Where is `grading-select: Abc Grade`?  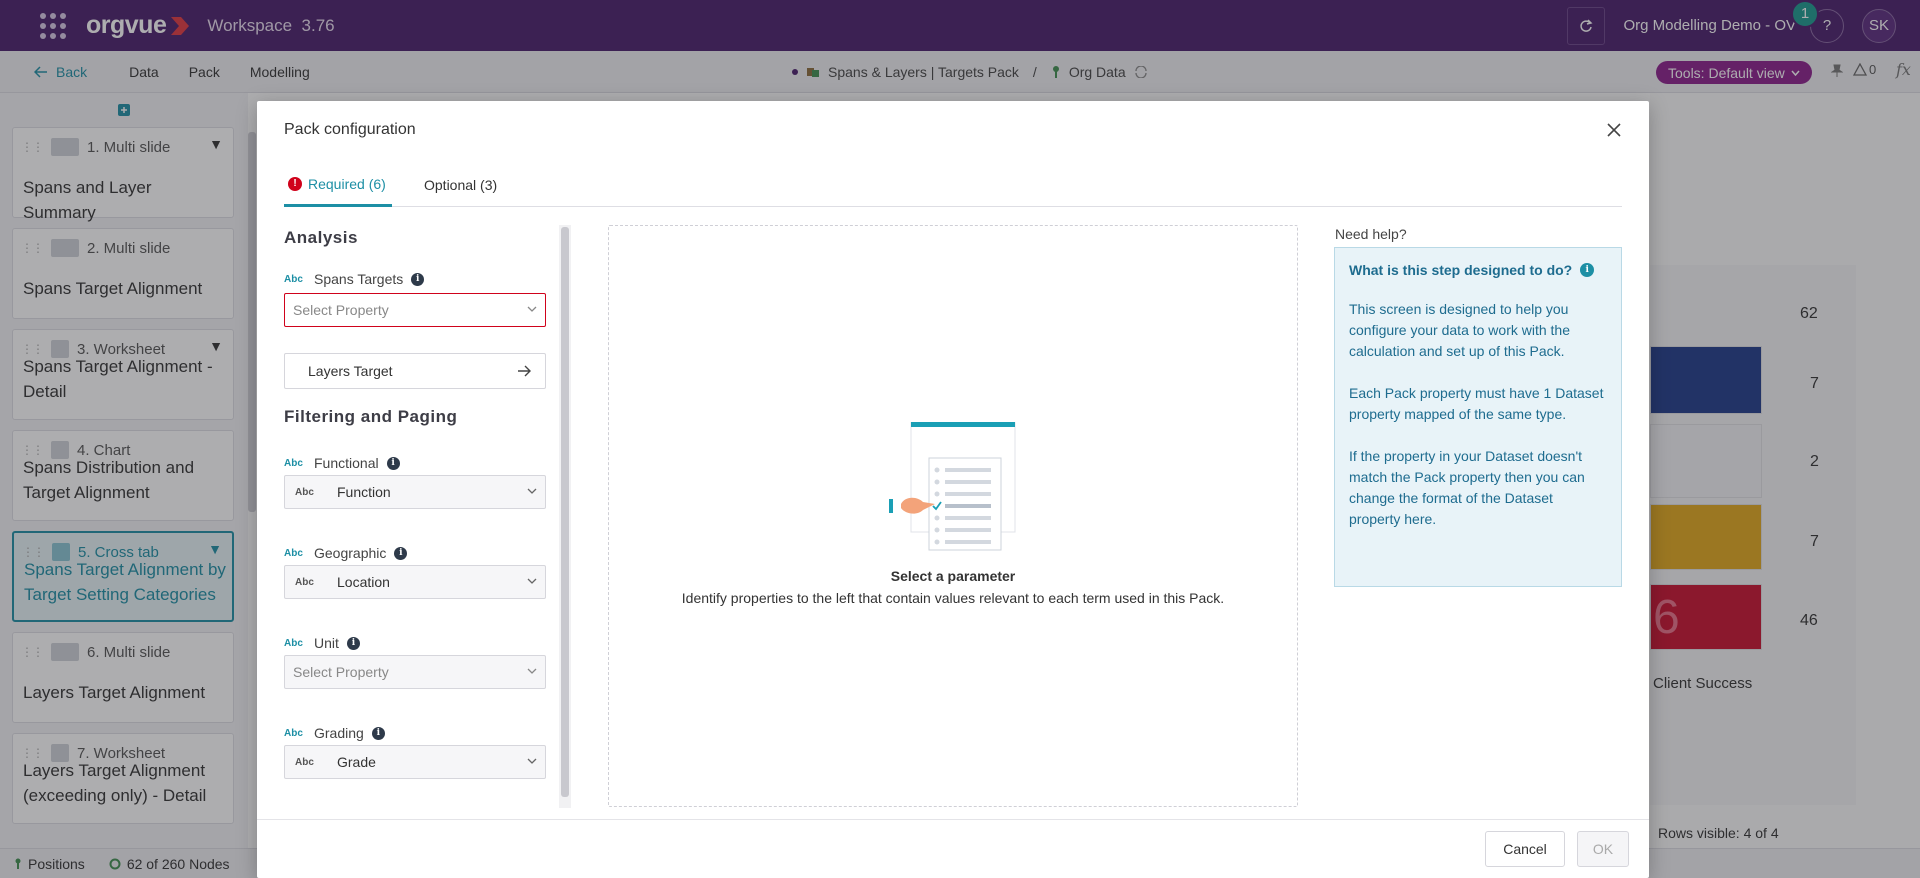
grading-select: Abc Grade is located at coordinates (415, 762).